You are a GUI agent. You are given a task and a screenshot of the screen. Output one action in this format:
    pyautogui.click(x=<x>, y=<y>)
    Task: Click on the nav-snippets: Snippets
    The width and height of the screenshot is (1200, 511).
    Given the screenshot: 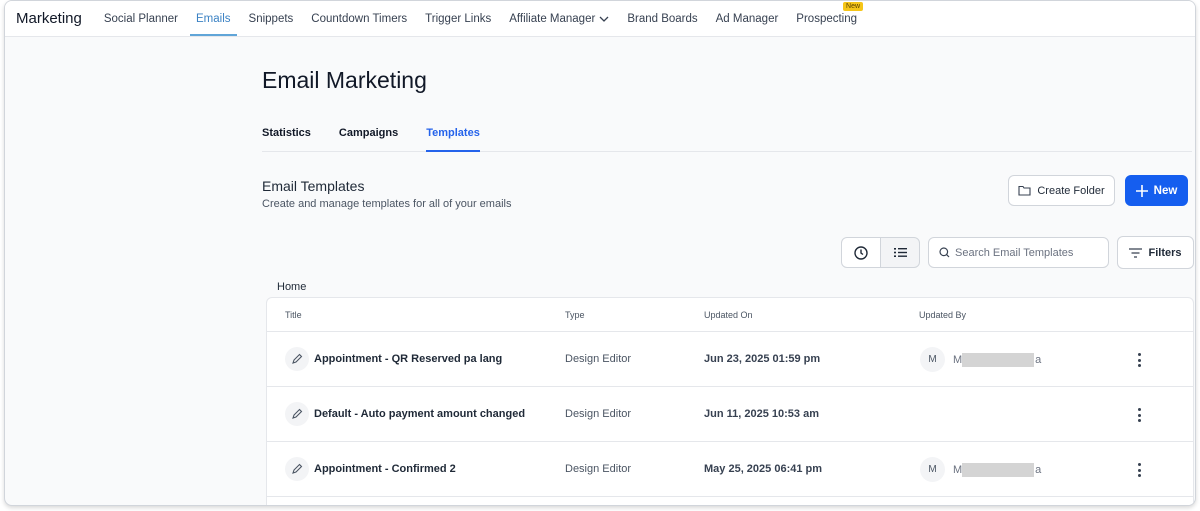 What is the action you would take?
    pyautogui.click(x=271, y=19)
    